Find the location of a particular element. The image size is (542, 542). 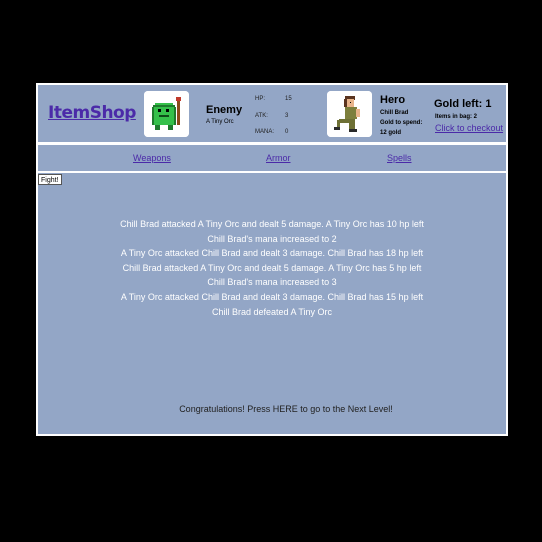

fight-button: Fight! is located at coordinates (50, 179).